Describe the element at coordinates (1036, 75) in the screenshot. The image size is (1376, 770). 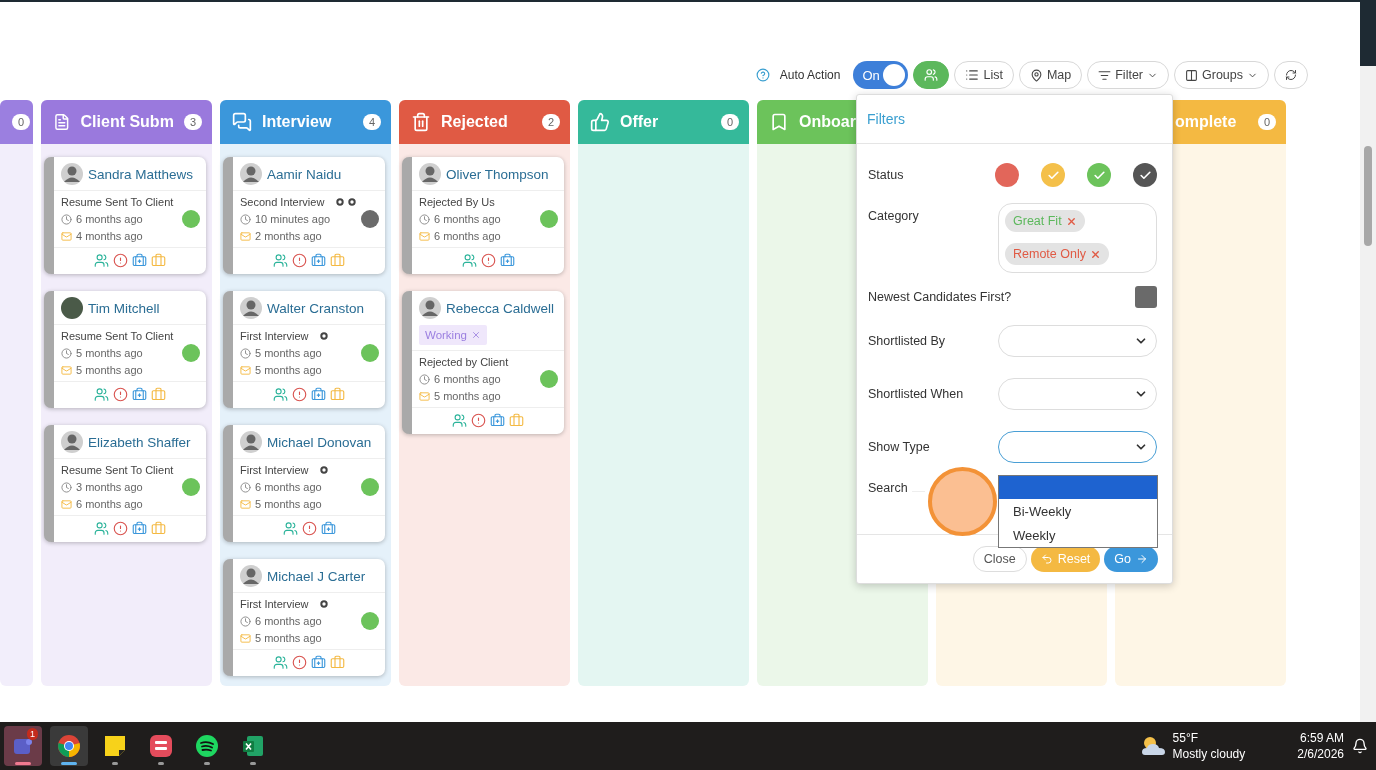
I see `map-pin-icon` at that location.